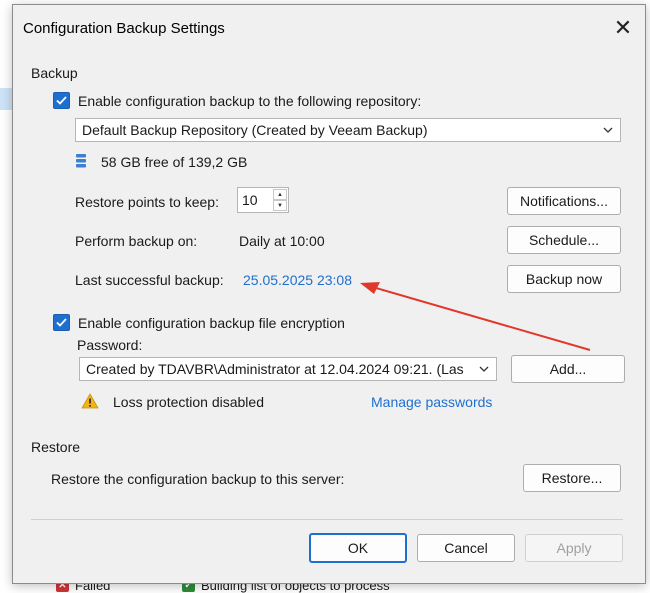 The width and height of the screenshot is (650, 593). What do you see at coordinates (280, 205) in the screenshot?
I see `stepper-down-icon: ▼` at bounding box center [280, 205].